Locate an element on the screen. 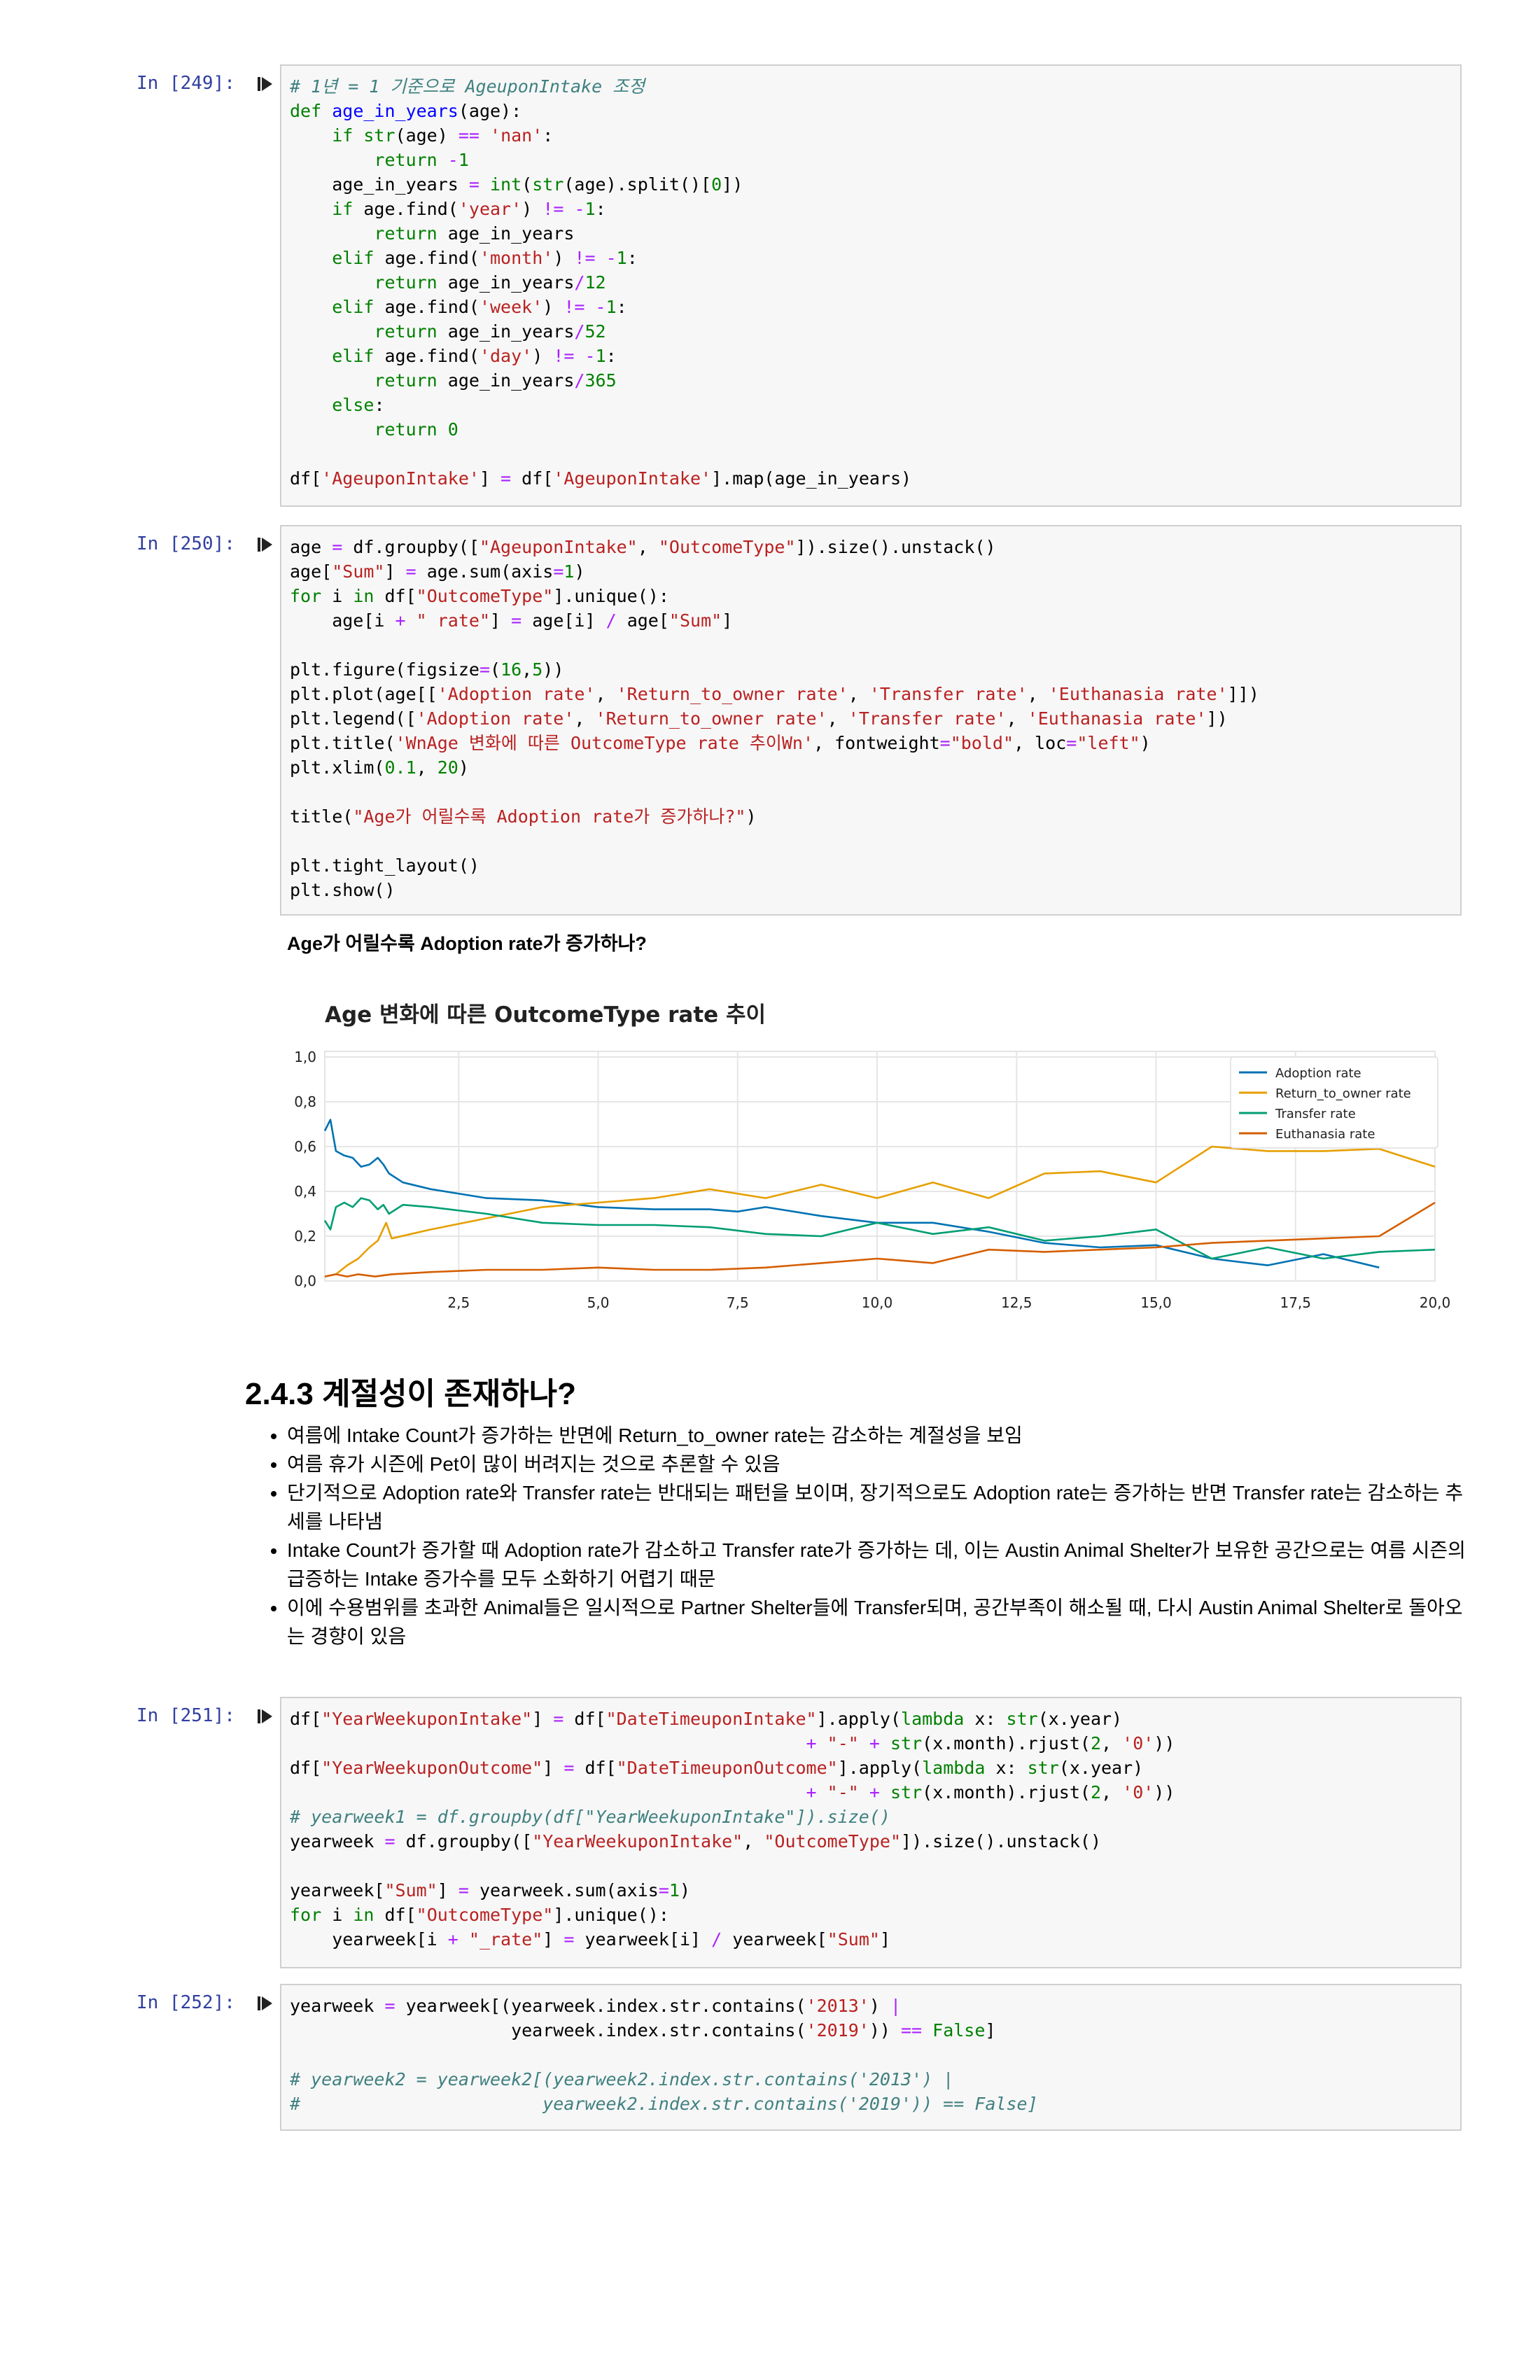  code-line: title("Age가 어릴수록 Adoption rate가 증가하나?") is located at coordinates (523, 816).